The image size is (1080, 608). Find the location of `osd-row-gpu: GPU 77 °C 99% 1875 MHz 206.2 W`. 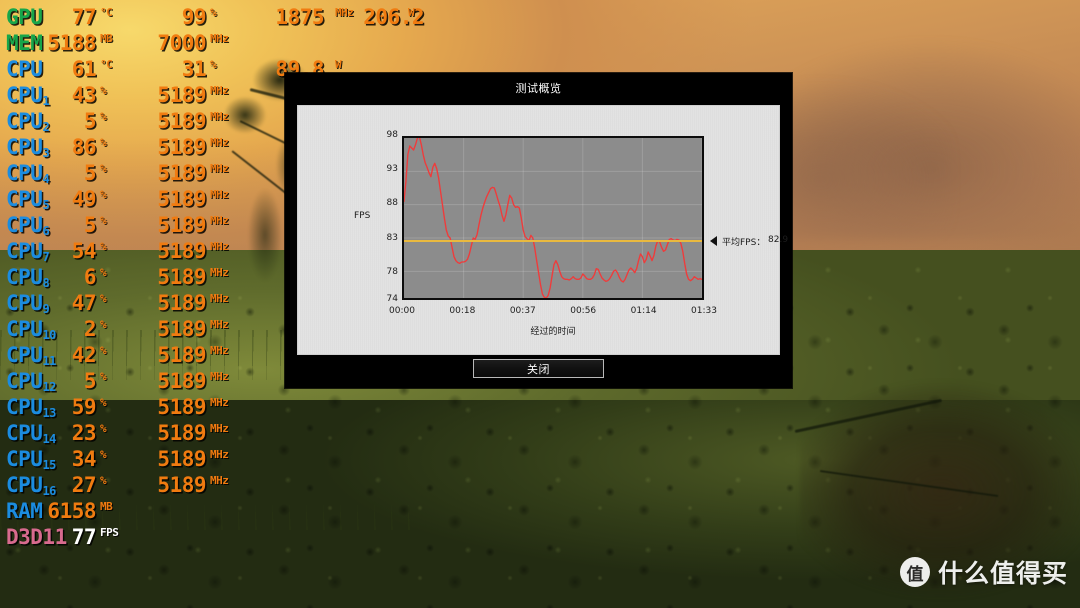

osd-row-gpu: GPU 77 °C 99% 1875 MHz 206.2 W is located at coordinates (214, 17).